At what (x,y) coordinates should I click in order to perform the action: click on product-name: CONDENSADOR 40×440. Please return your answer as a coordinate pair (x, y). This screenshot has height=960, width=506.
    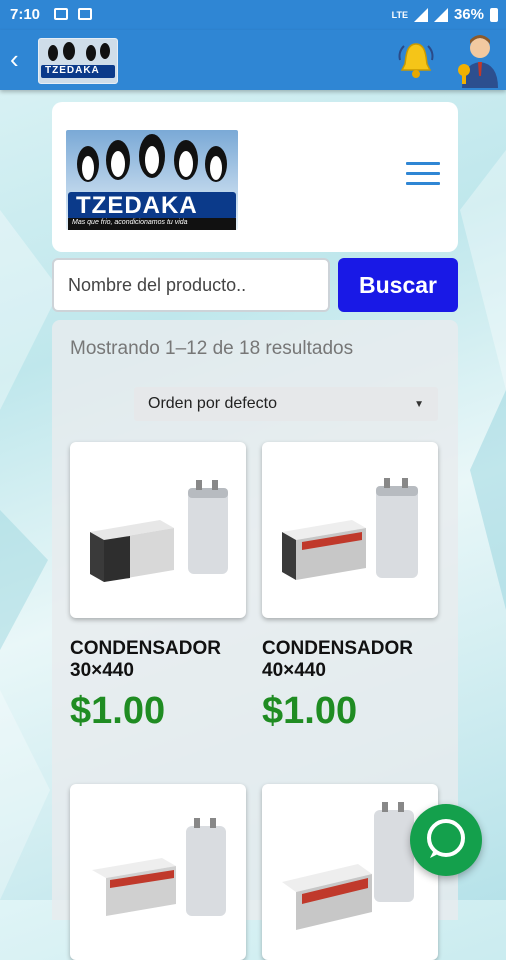
    Looking at the image, I should click on (350, 660).